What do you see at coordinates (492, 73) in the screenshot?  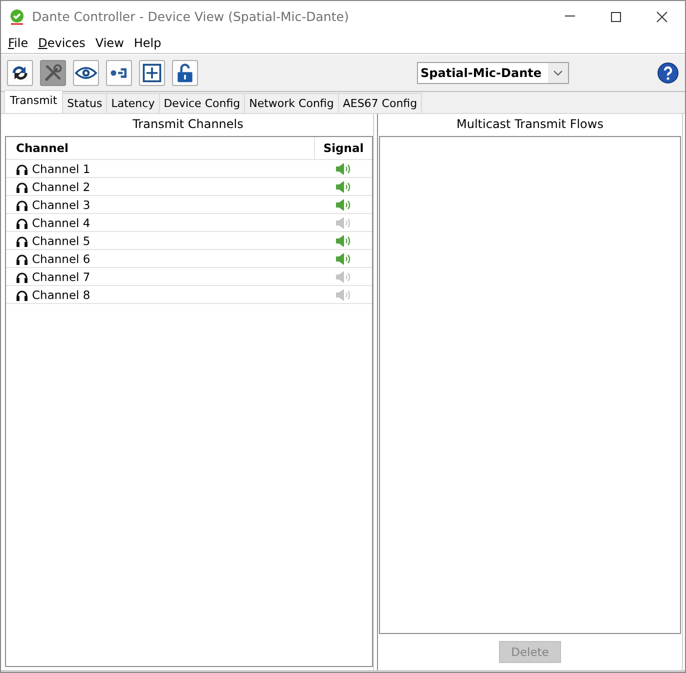 I see `device-dropdown: Spatial-Mic-Dante` at bounding box center [492, 73].